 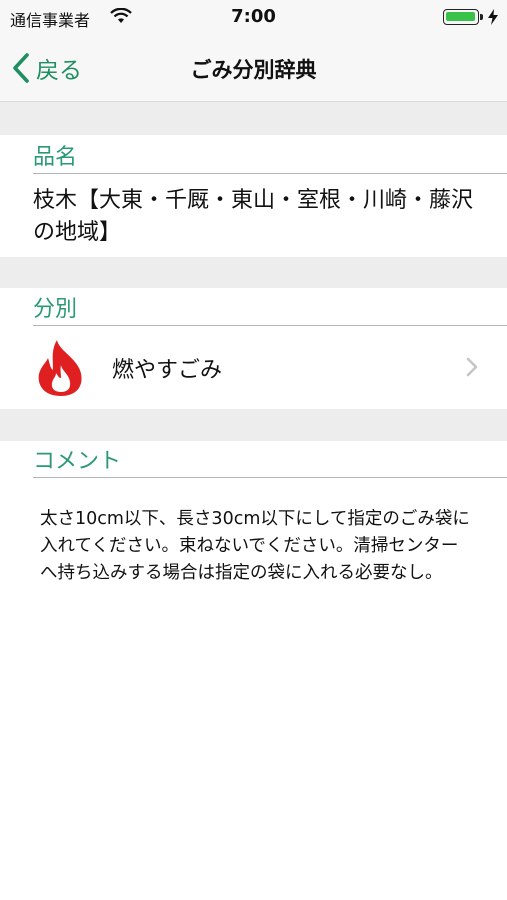 I want to click on item-name-value: 枝木【大東・千厩・東山・室根・川崎・藤沢の地域】, so click(x=253, y=216).